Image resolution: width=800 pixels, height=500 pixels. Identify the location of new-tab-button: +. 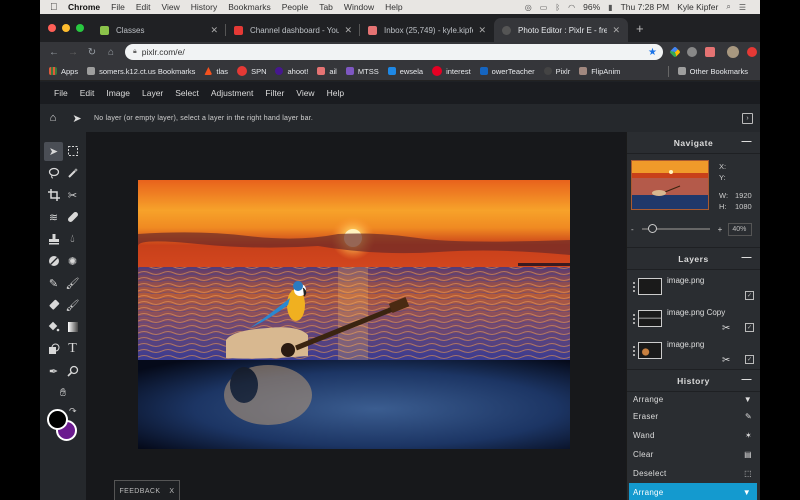
(640, 28).